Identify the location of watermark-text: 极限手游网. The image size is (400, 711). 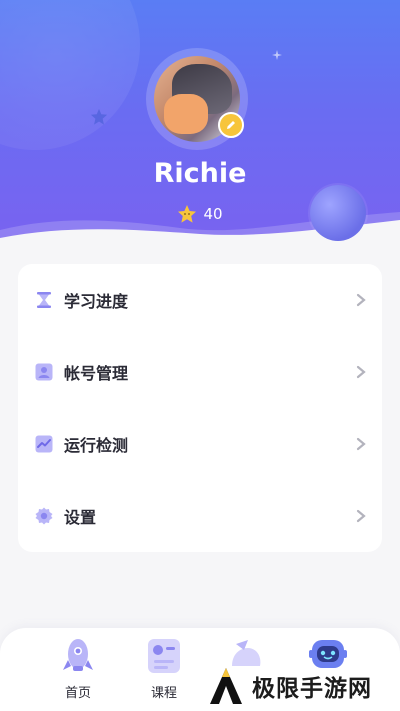
(312, 689).